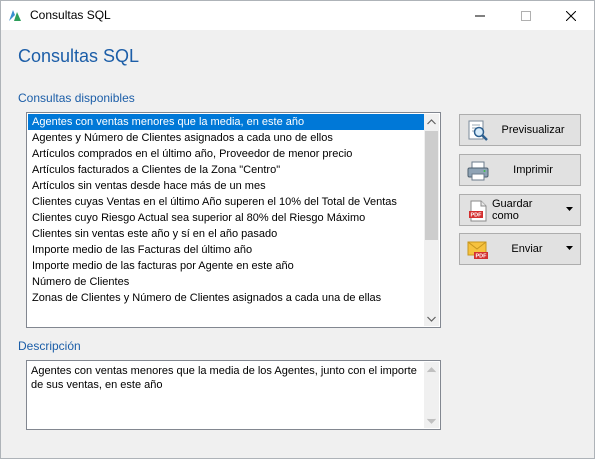  I want to click on save-as-button-label: Guardar como, so click(512, 210).